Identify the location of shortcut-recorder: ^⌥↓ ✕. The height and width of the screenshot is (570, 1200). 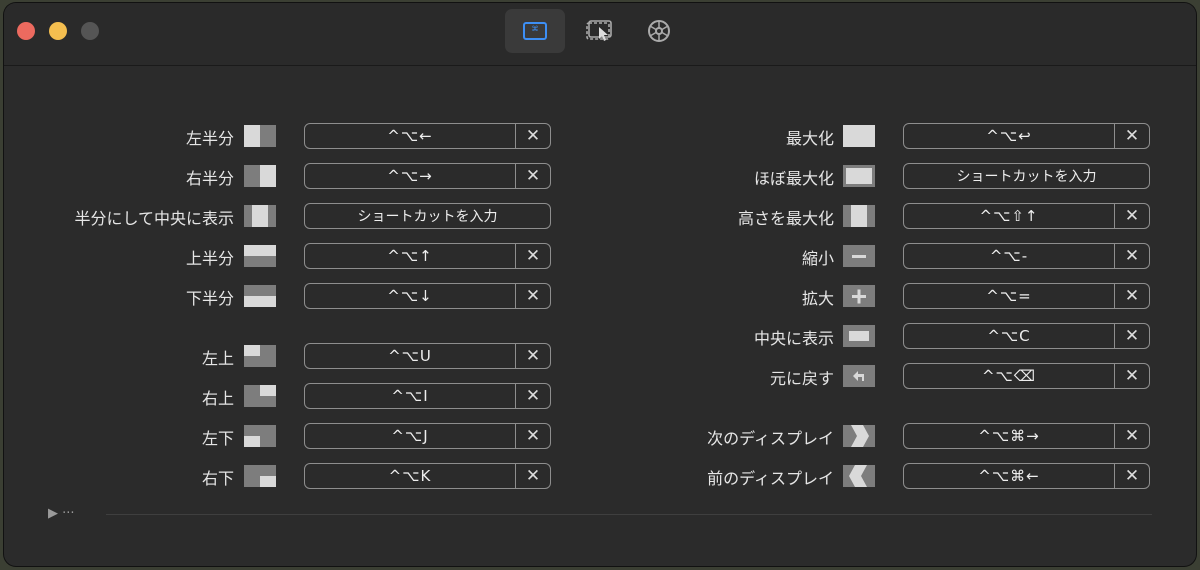
(427, 296).